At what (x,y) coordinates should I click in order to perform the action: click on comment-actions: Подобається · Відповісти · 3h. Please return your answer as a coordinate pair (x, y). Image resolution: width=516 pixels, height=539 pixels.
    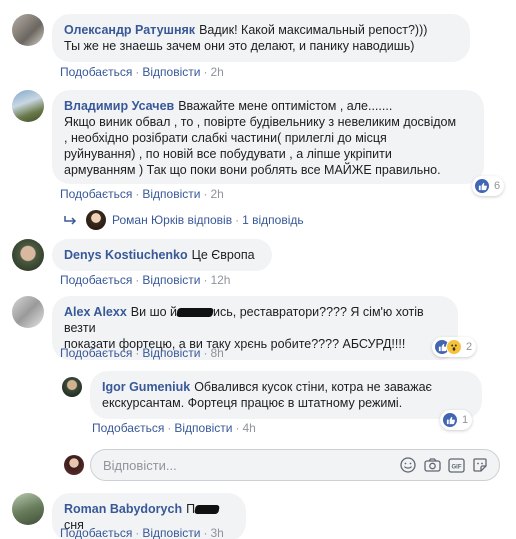
    Looking at the image, I should click on (142, 532).